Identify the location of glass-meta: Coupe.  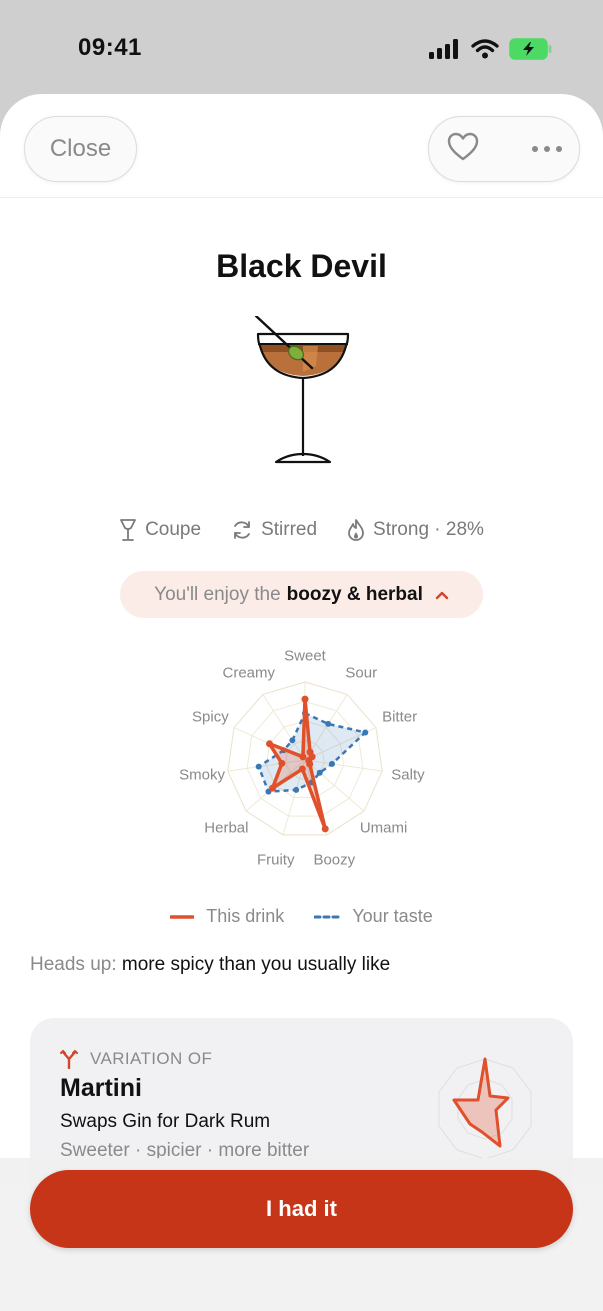
(160, 530).